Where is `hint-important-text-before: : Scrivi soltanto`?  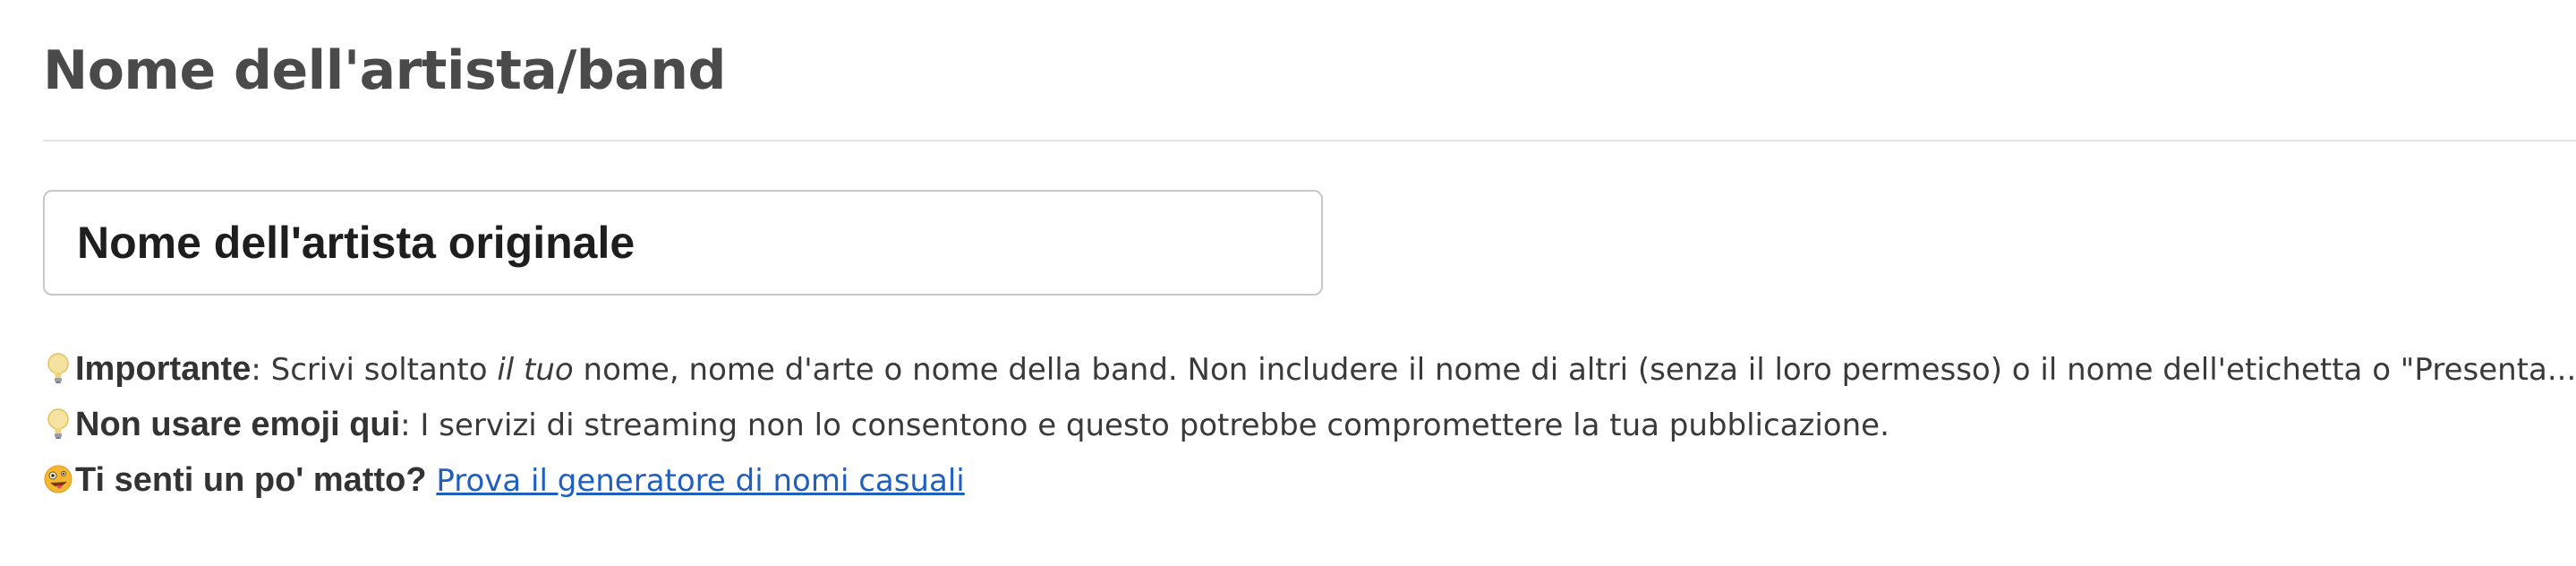
hint-important-text-before: : Scrivi soltanto is located at coordinates (374, 370).